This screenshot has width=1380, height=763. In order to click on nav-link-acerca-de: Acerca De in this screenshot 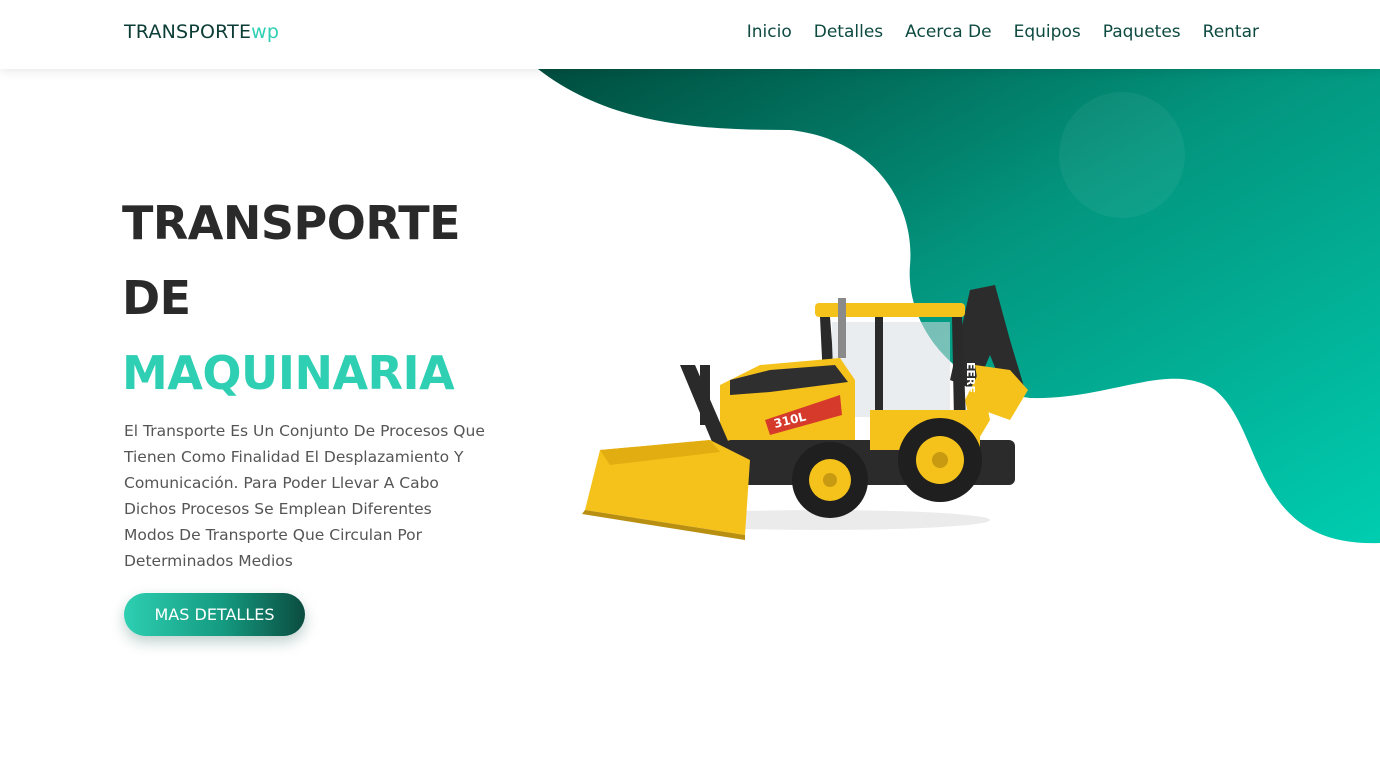, I will do `click(948, 32)`.